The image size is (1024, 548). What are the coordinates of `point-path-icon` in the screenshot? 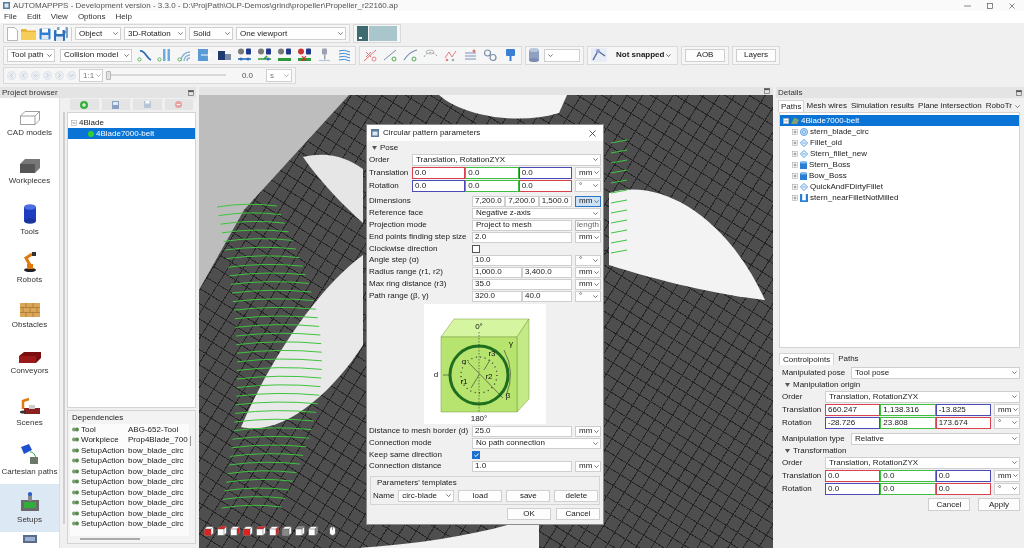 It's located at (390, 55).